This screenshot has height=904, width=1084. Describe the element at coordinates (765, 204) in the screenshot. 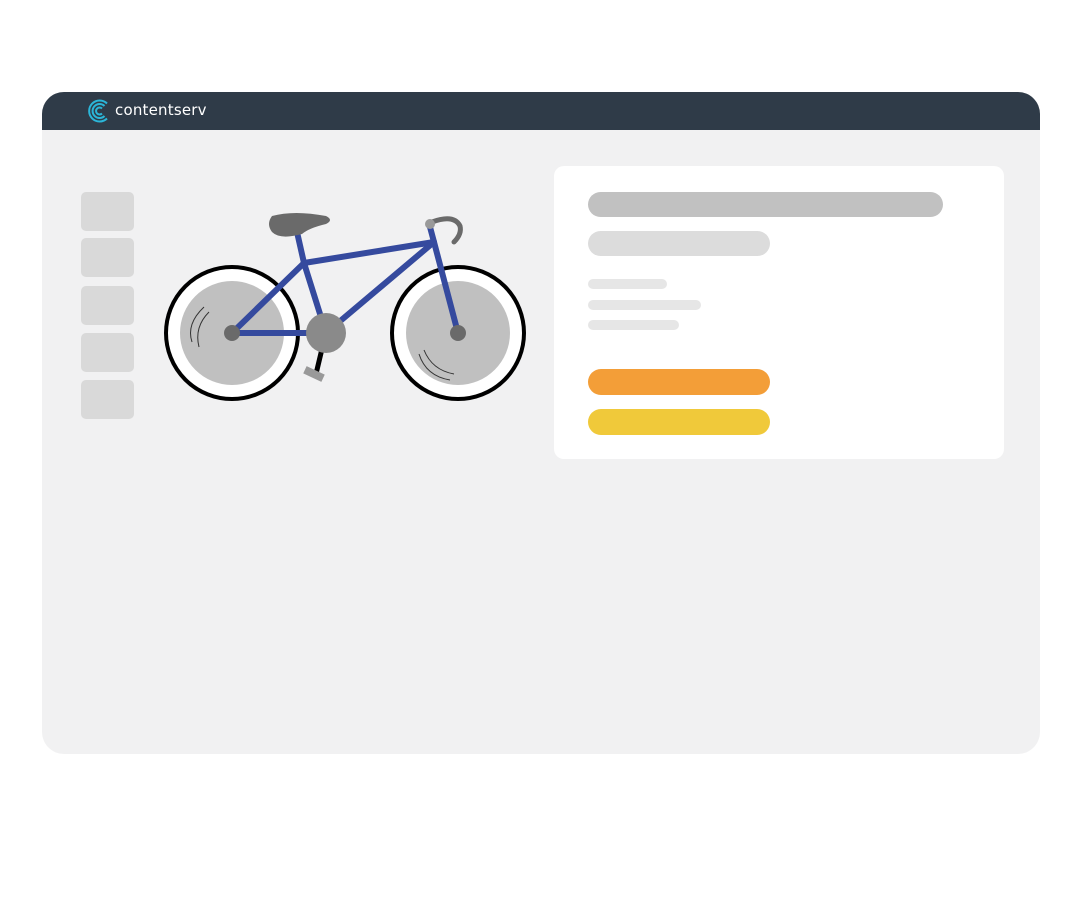

I see `product-title-placeholder` at that location.